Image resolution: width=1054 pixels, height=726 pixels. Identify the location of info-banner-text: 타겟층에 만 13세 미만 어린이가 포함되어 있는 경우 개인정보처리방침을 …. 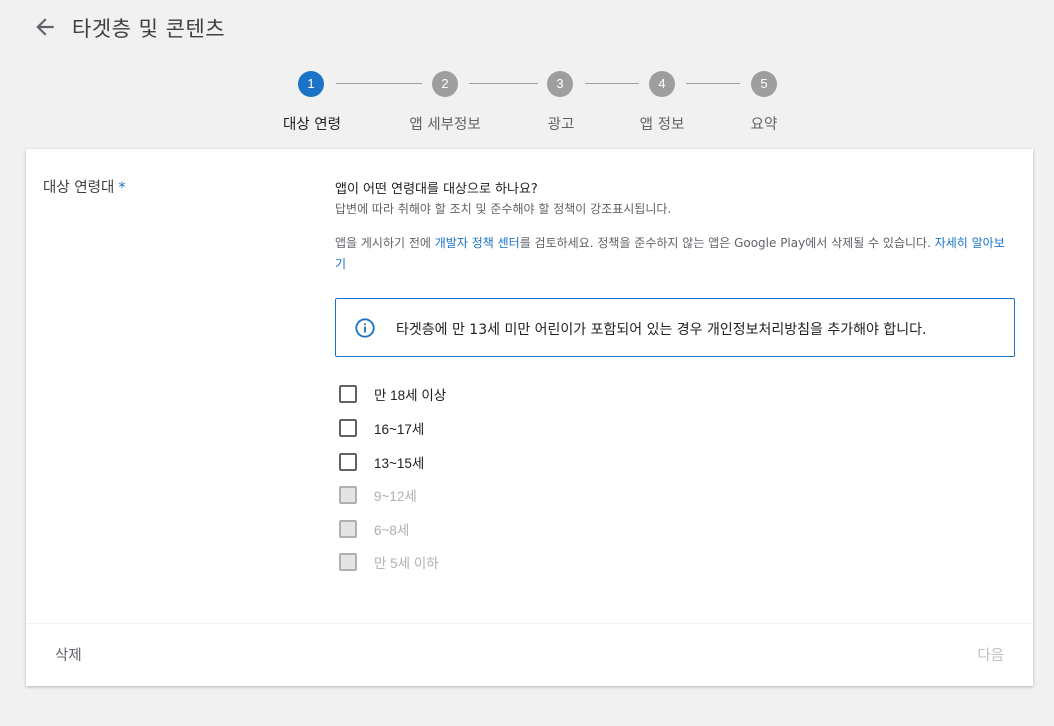
(661, 330).